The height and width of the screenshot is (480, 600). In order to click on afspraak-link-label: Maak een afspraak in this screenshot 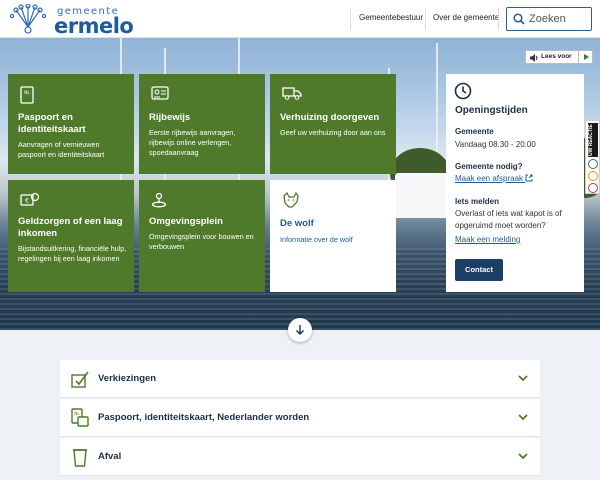, I will do `click(489, 178)`.